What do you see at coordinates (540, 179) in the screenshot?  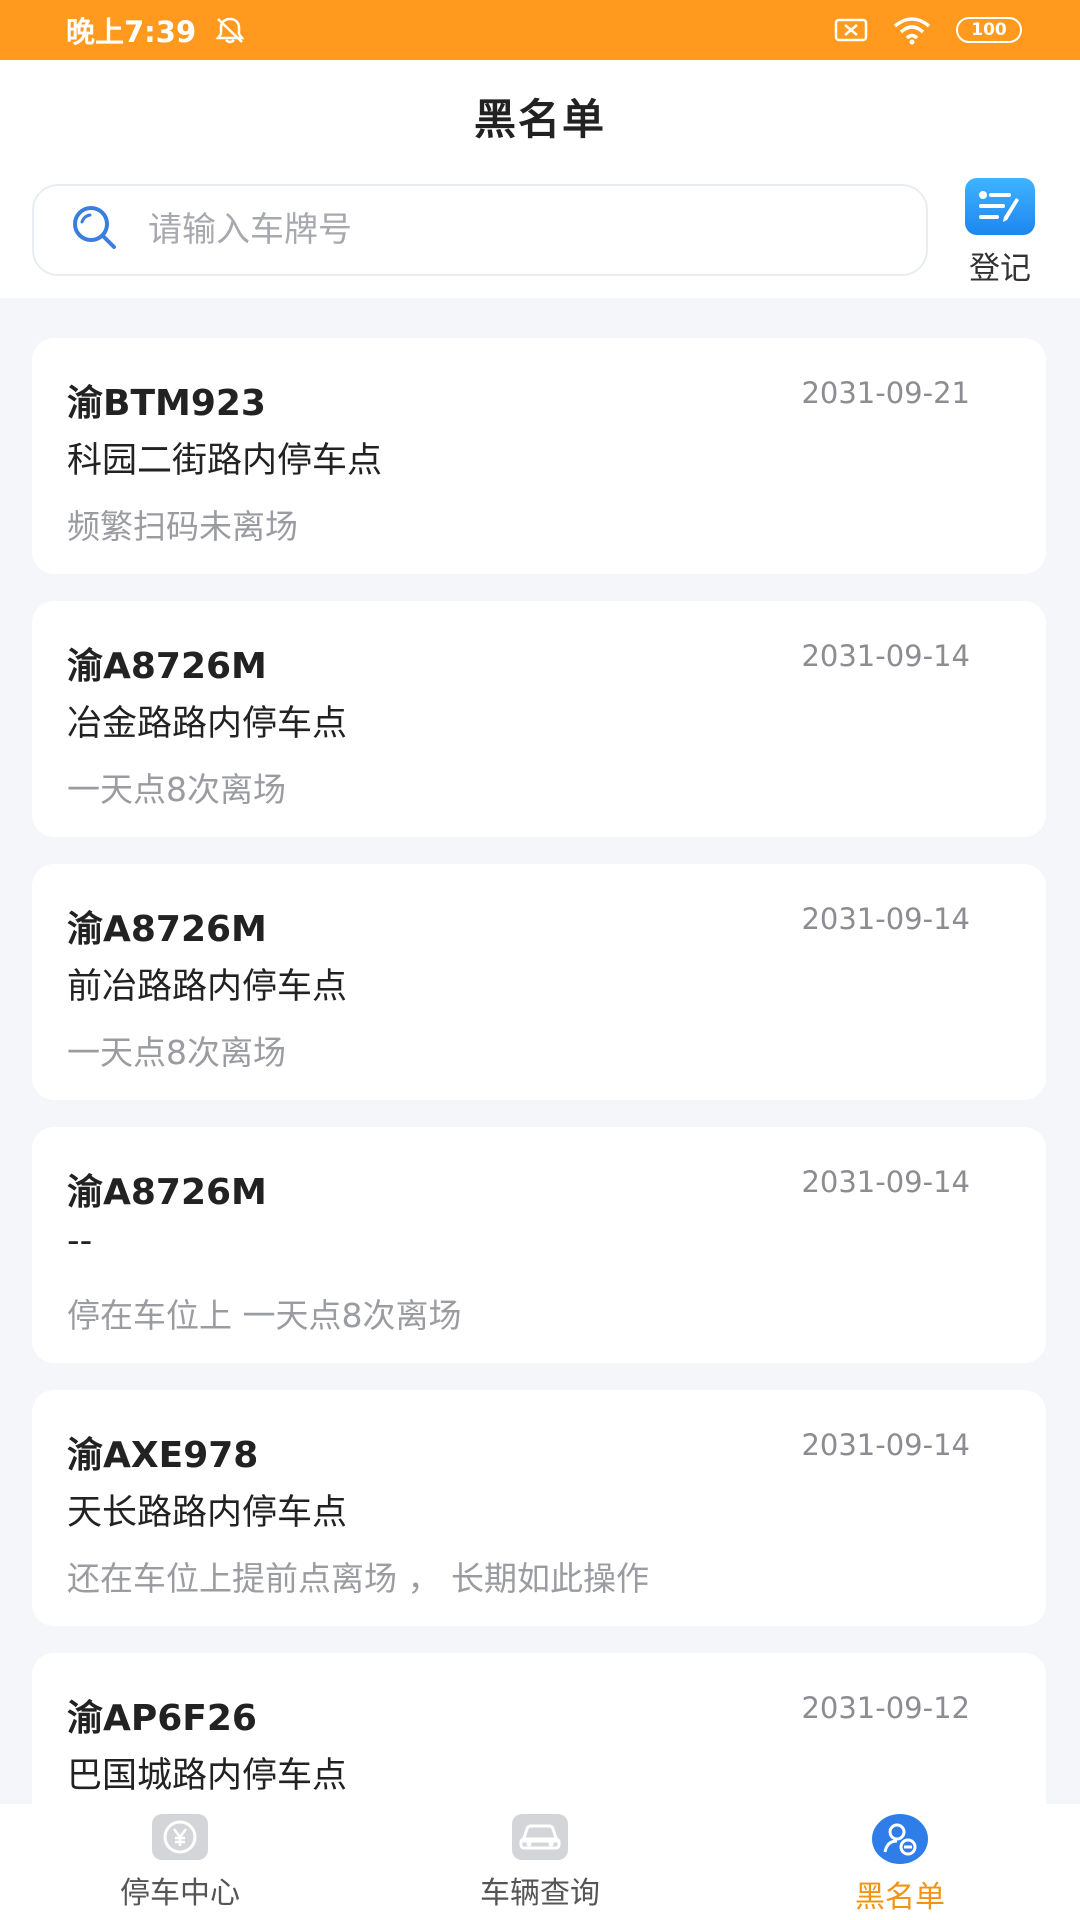 I see `header: 黑名单 登记` at bounding box center [540, 179].